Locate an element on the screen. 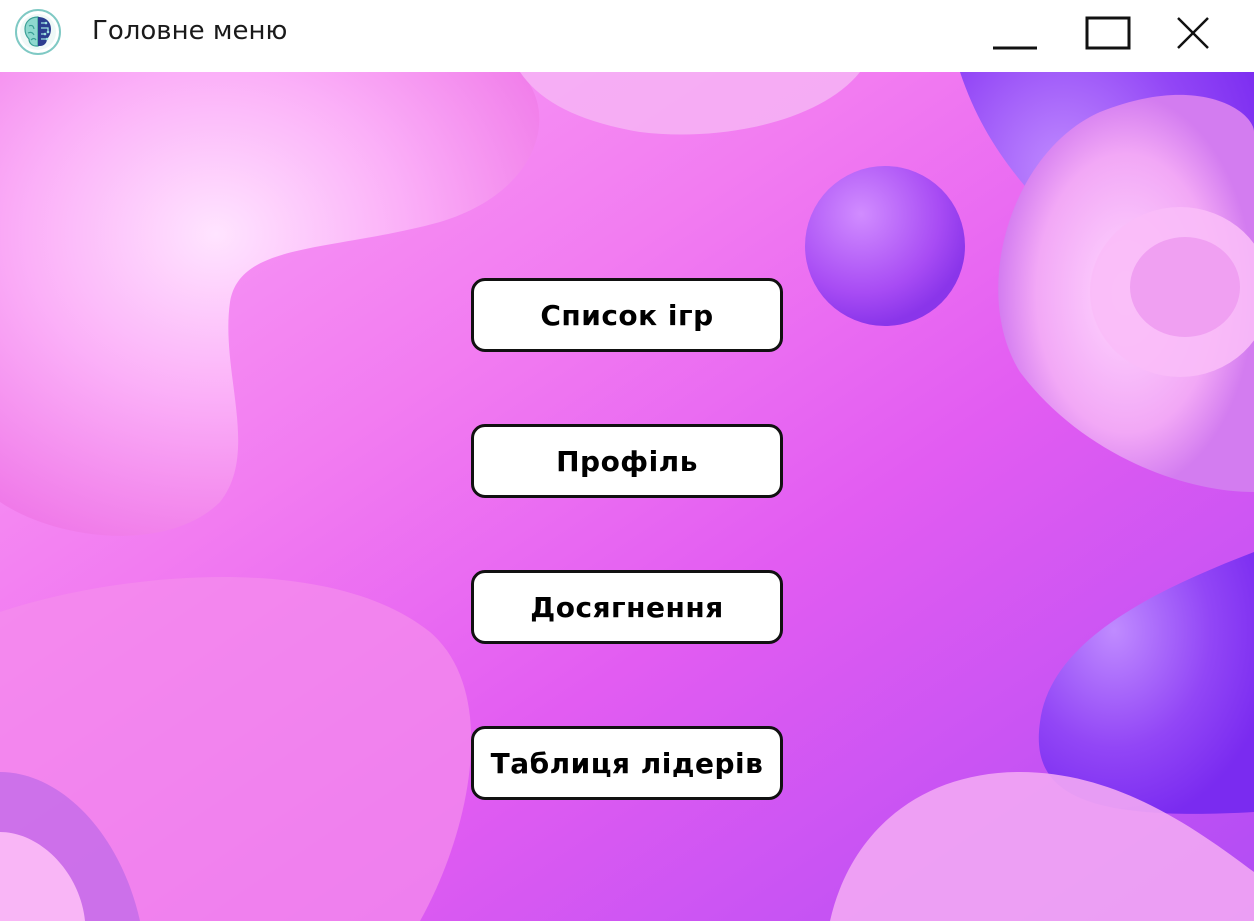 This screenshot has height=921, width=1254. title-bar: Головне меню is located at coordinates (627, 36).